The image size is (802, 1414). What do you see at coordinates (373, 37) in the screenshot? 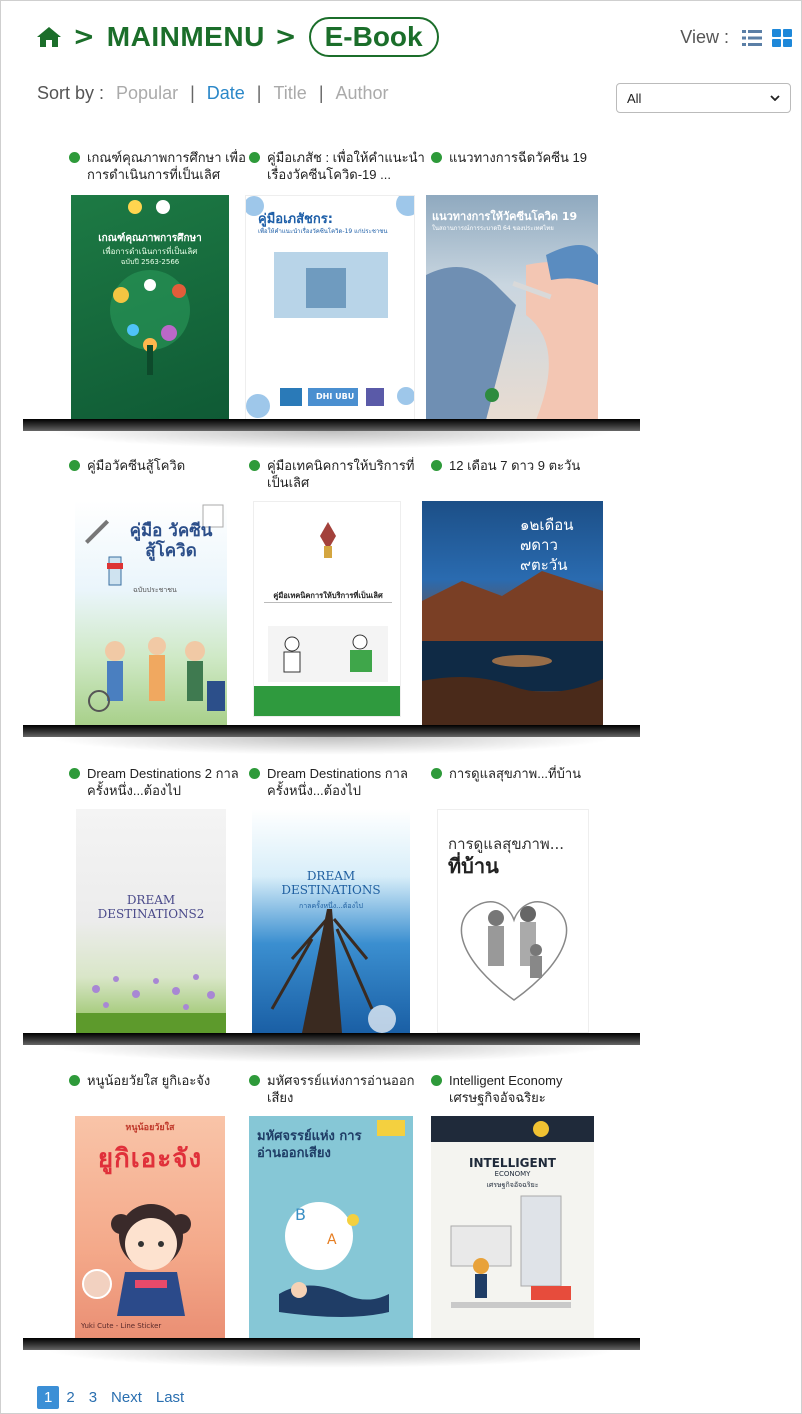
I see `breadcrumb-current: E-Book` at bounding box center [373, 37].